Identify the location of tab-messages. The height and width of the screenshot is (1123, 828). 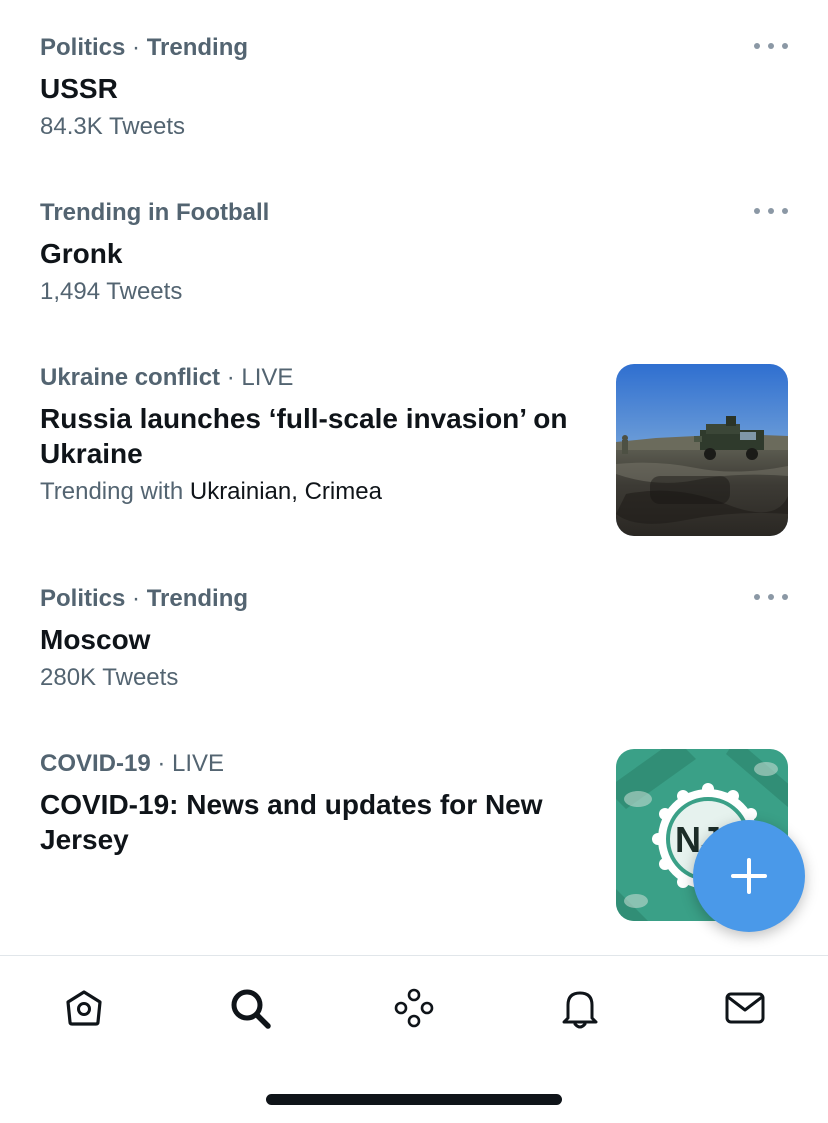
(745, 1008).